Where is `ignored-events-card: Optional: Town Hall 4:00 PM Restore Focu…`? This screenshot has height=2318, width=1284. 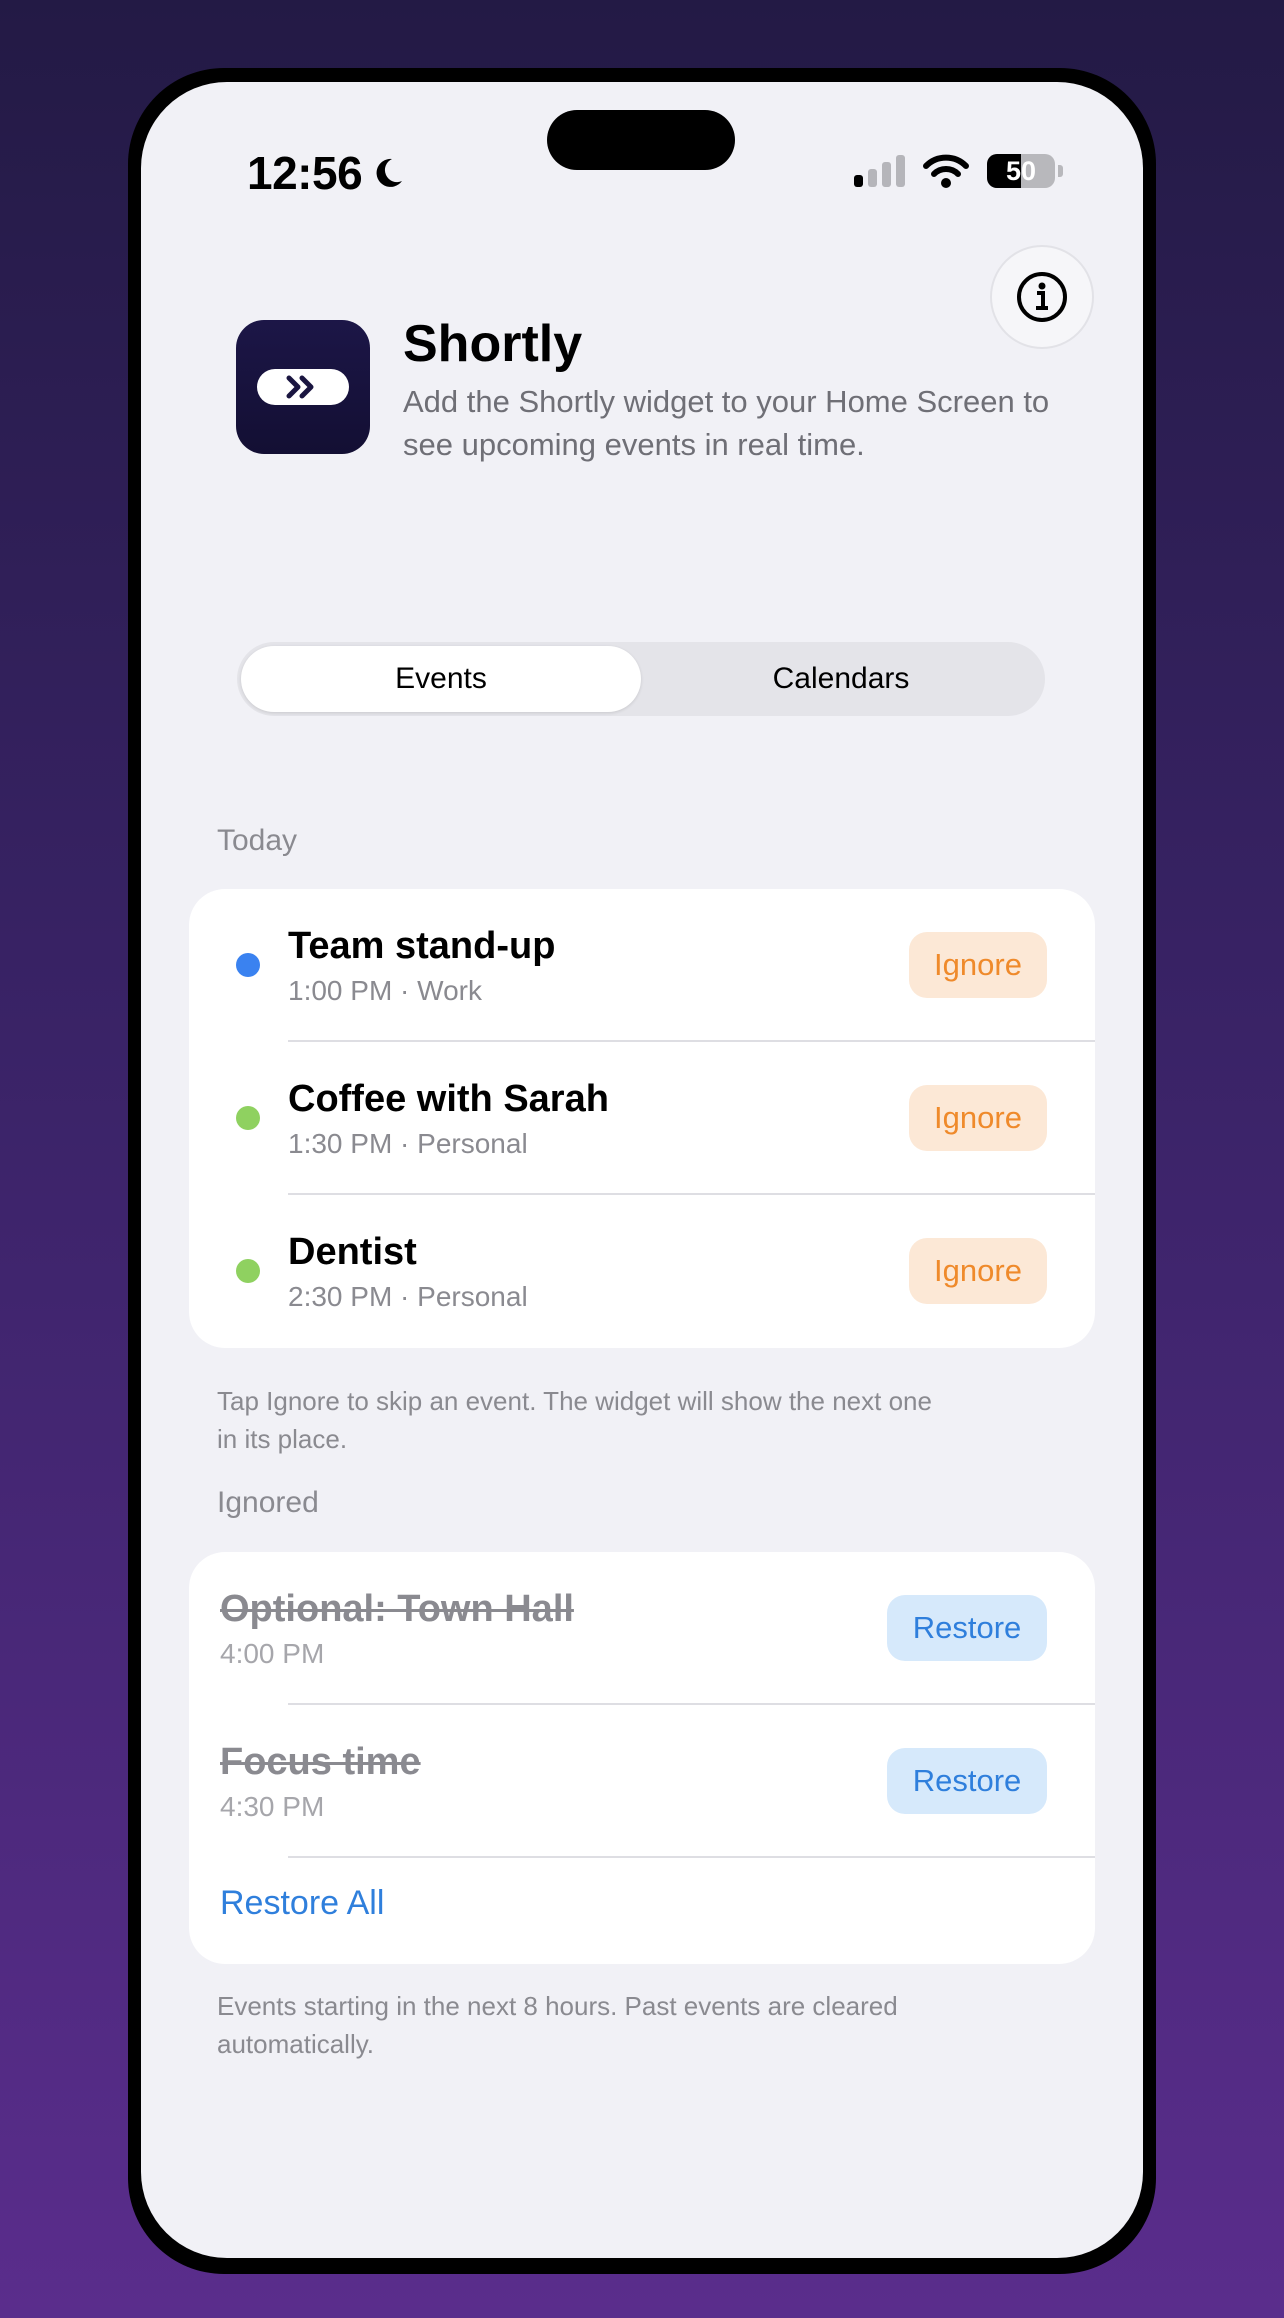
ignored-events-card: Optional: Town Hall 4:00 PM Restore Focu… is located at coordinates (642, 1758).